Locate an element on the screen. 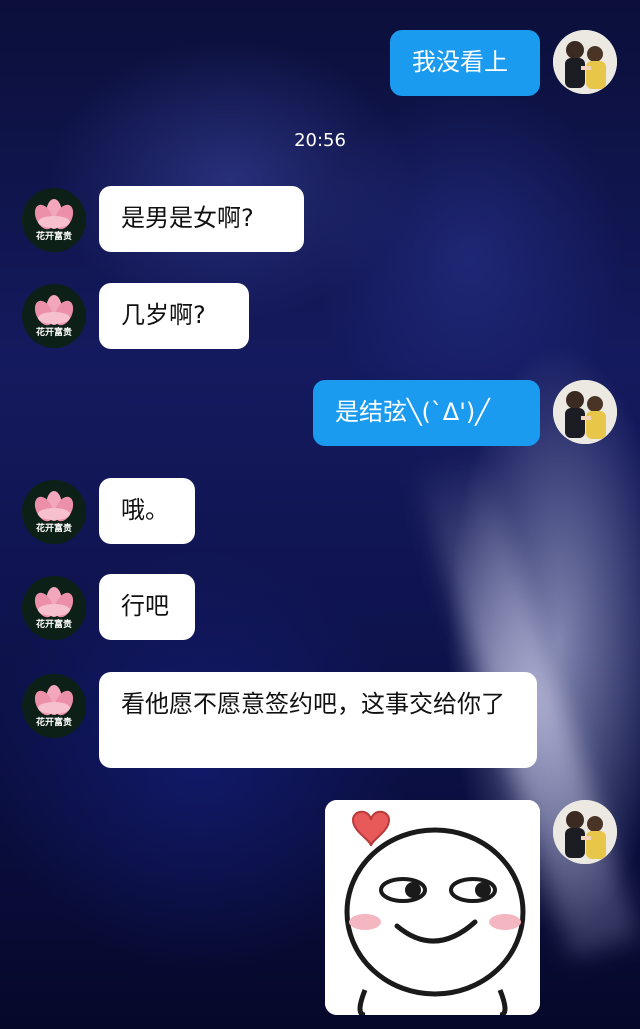 The height and width of the screenshot is (1029, 640). message-bubble-incoming: 是男是女啊? is located at coordinates (201, 219).